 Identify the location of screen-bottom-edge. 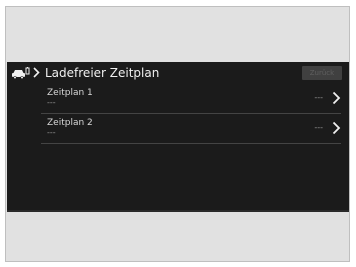
(178, 211).